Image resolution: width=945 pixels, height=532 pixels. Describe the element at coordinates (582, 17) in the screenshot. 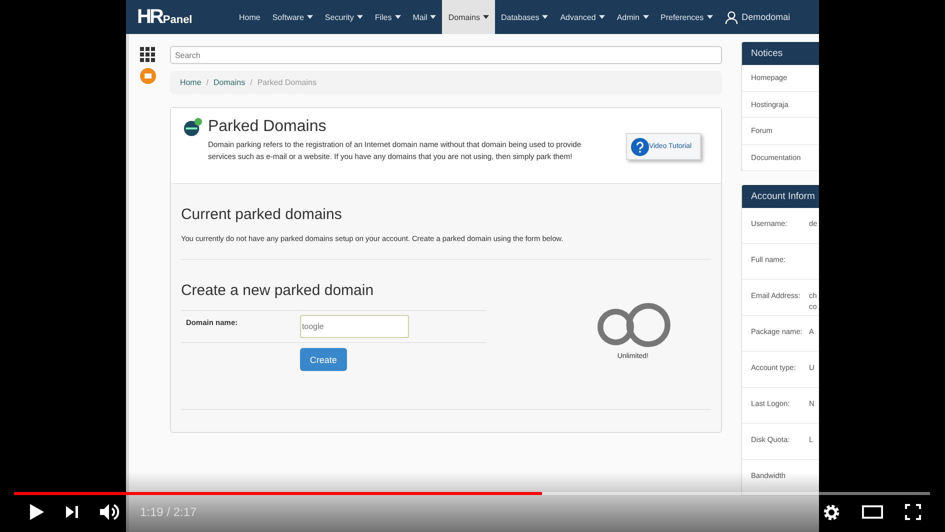

I see `nav-menu-item: Advanced` at that location.